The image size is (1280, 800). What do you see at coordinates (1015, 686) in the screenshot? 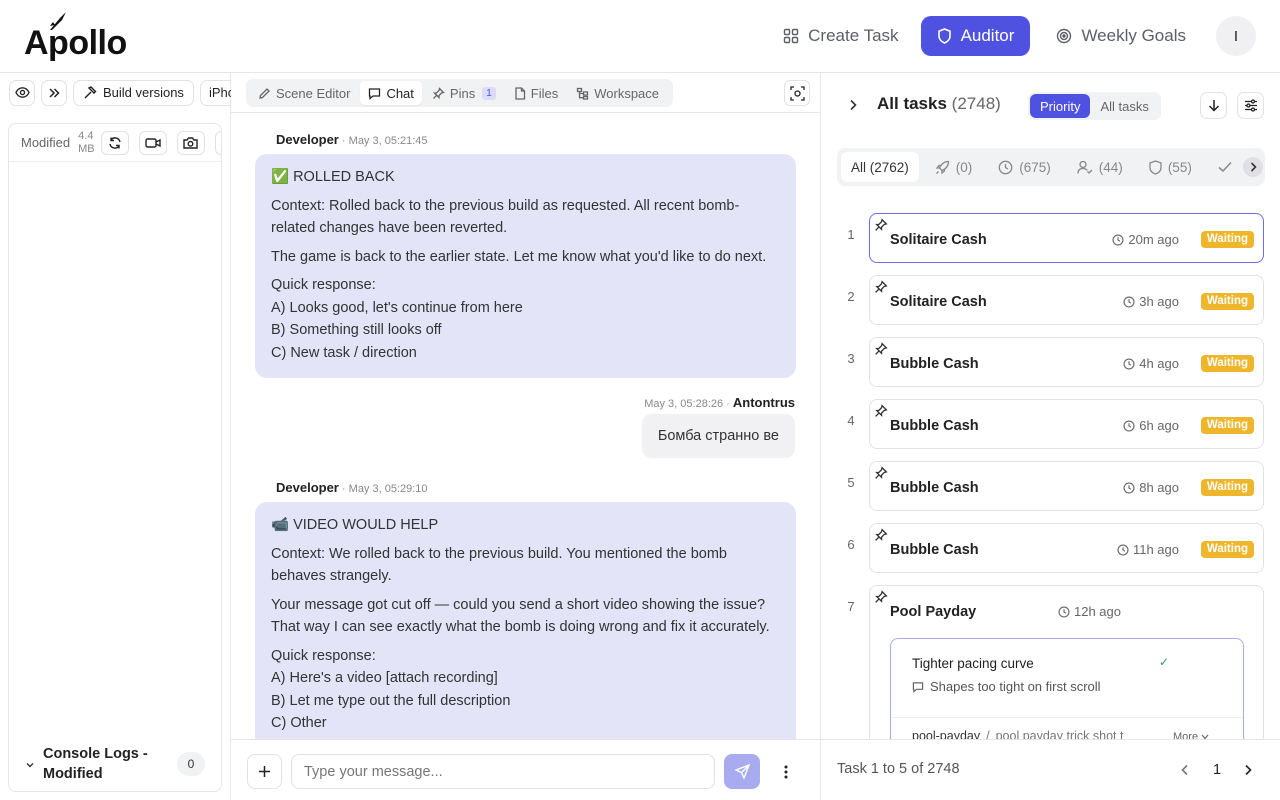
I see `subtask-description-text: Shapes too tight on first scroll` at bounding box center [1015, 686].